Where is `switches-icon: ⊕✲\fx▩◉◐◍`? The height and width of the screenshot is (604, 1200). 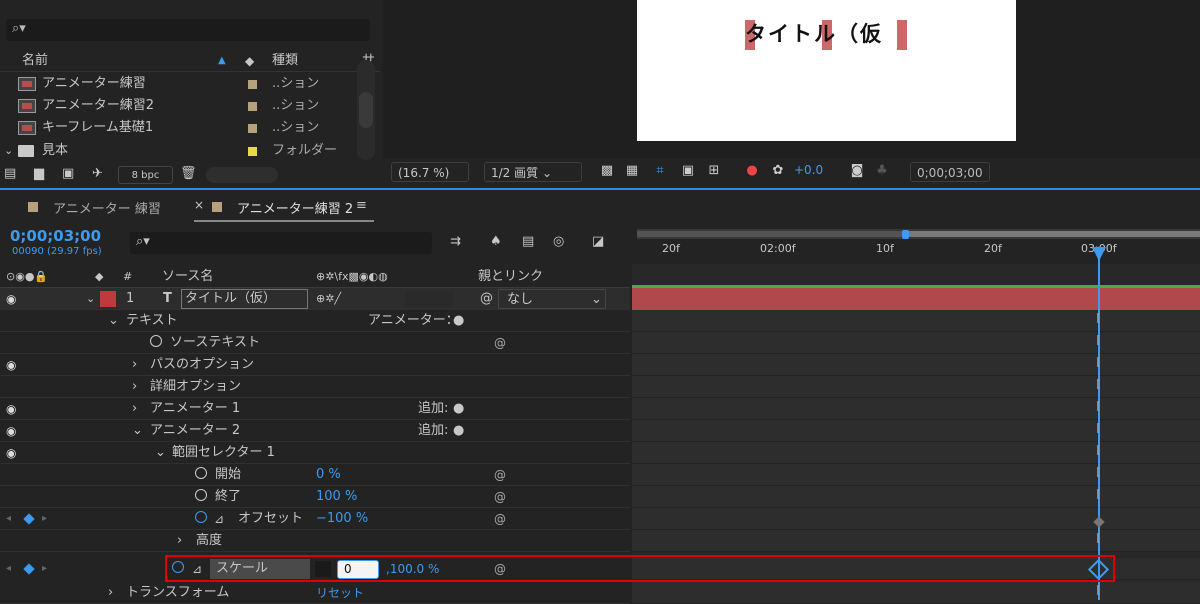
switches-icon: ⊕✲\fx▩◉◐◍ is located at coordinates (352, 277).